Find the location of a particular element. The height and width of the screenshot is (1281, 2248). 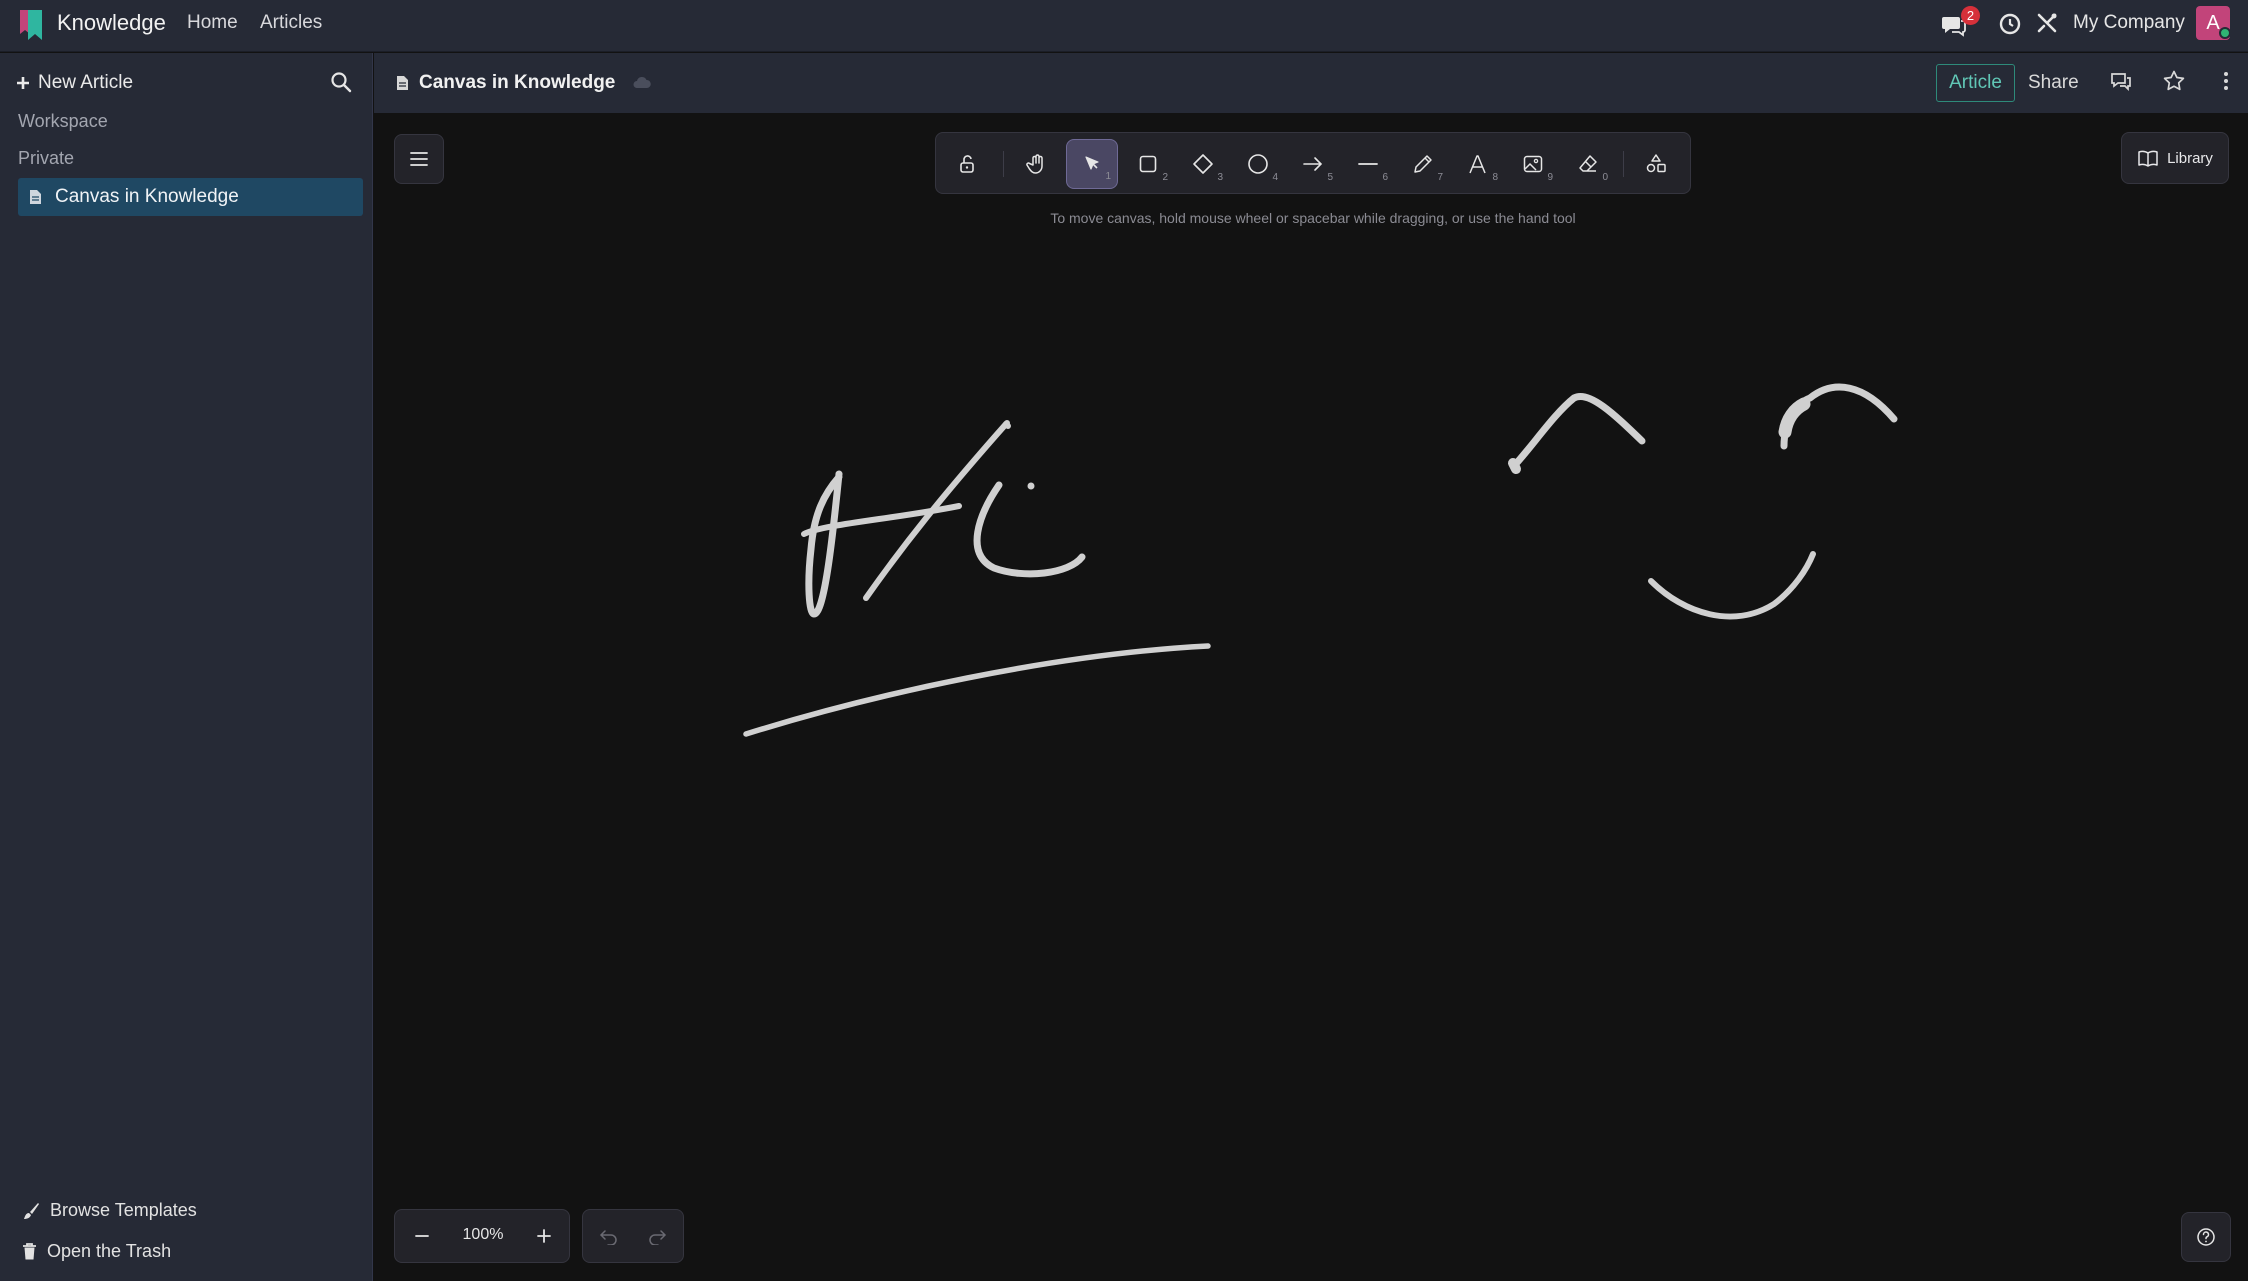

shortcut-number: 9 is located at coordinates (1550, 177).